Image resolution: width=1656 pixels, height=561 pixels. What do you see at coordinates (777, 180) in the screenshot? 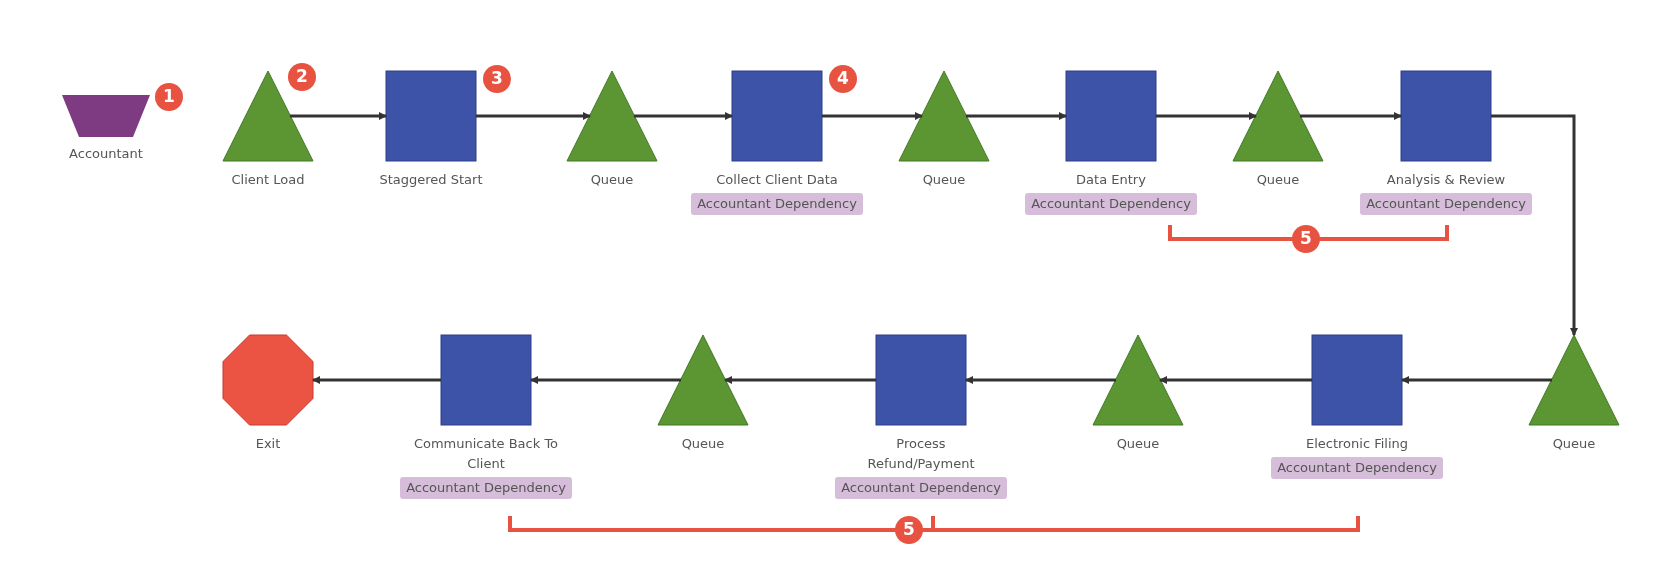
I see `node-label: Collect Client Data` at bounding box center [777, 180].